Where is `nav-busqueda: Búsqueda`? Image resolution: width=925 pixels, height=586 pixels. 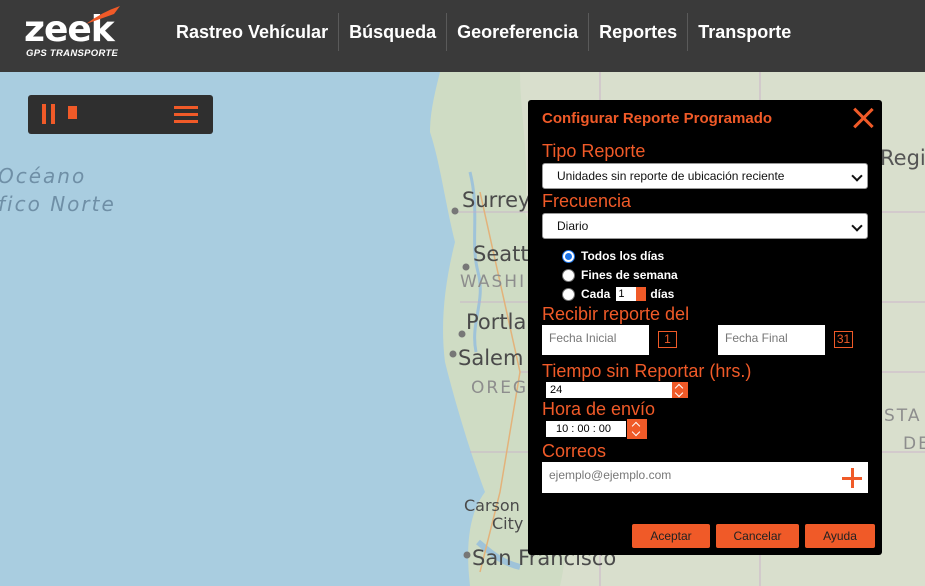
nav-busqueda: Búsqueda is located at coordinates (392, 32).